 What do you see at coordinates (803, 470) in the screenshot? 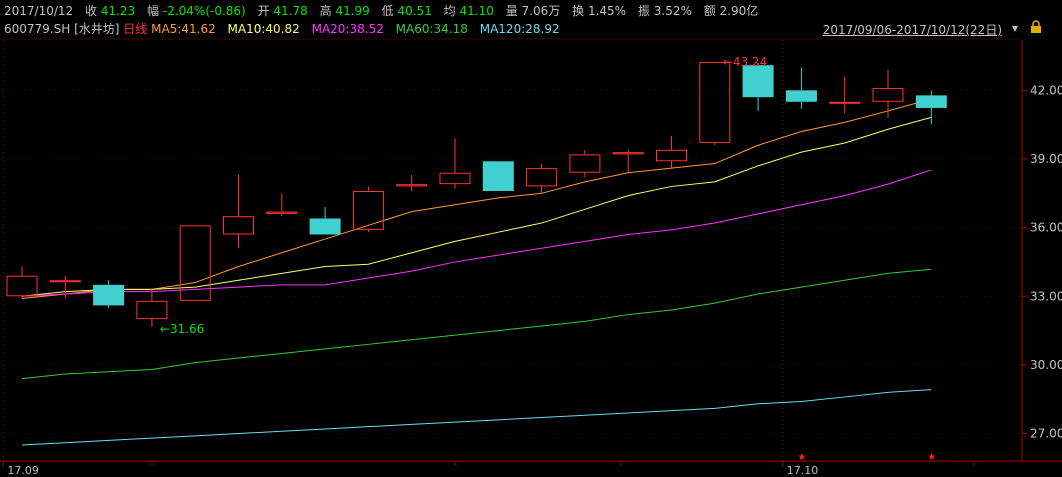
I see `x-tick-label: 17.10` at bounding box center [803, 470].